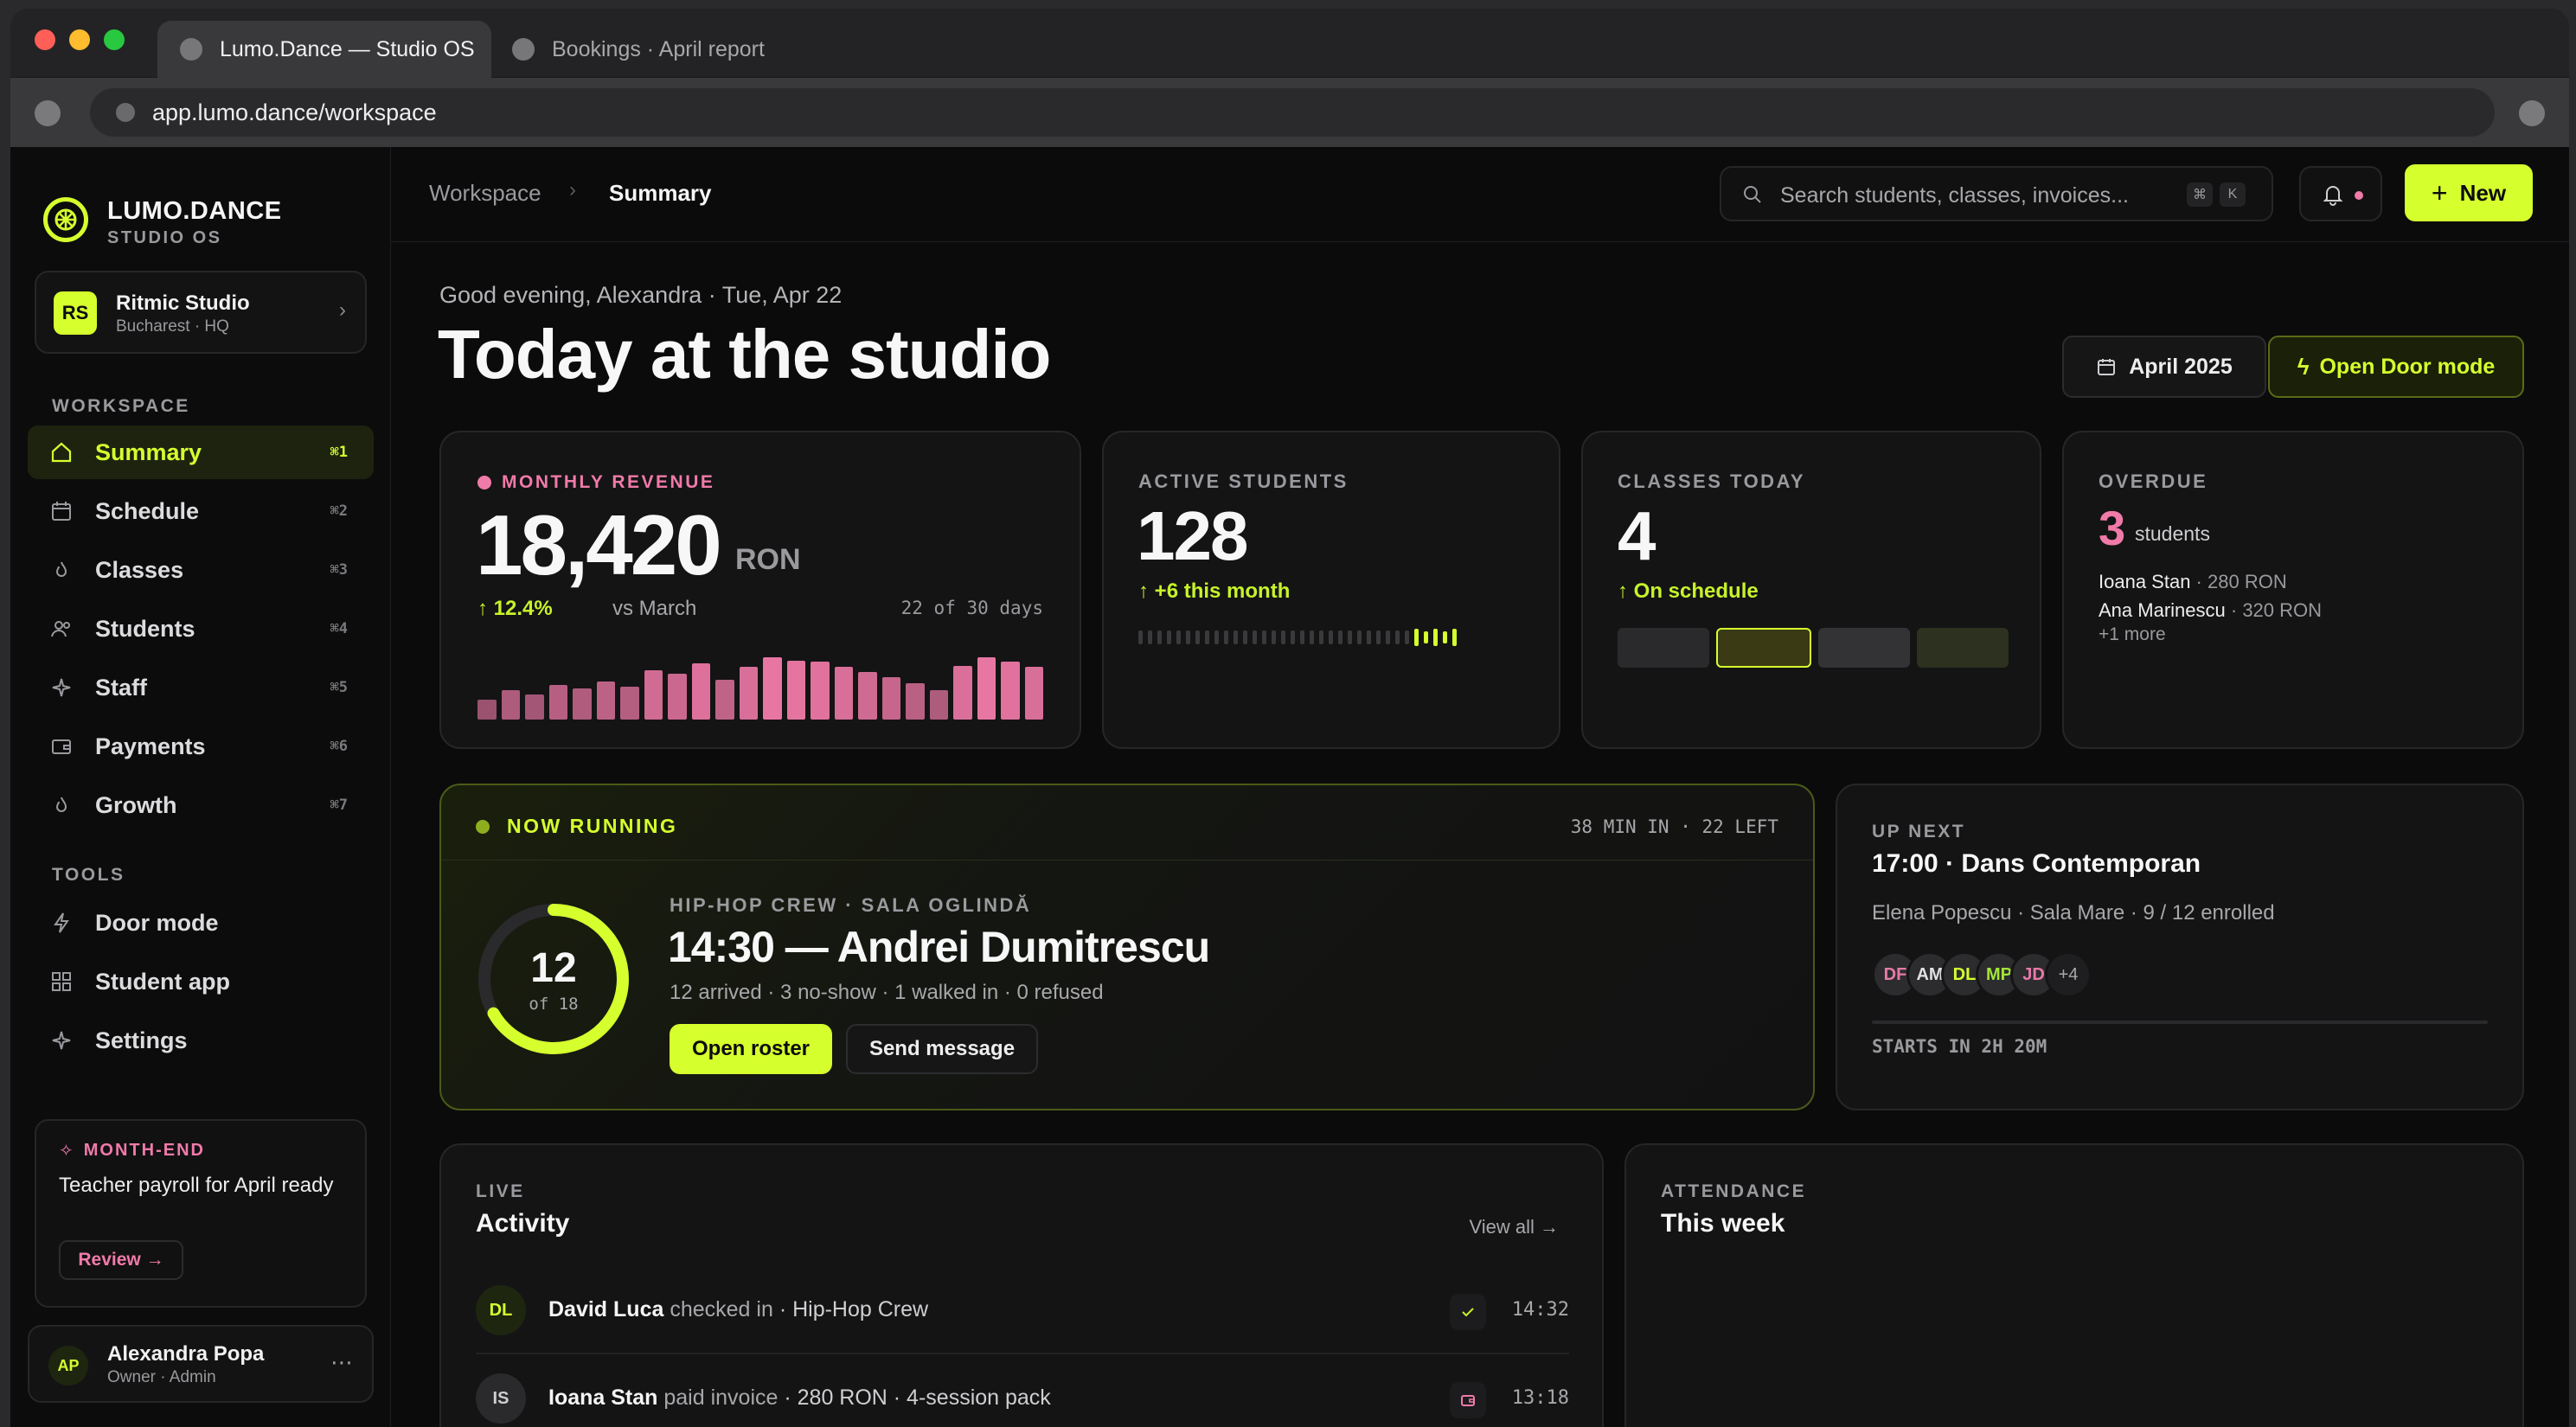  Describe the element at coordinates (201, 452) in the screenshot. I see `sidebar-item-summary: Summary ⌘1` at that location.